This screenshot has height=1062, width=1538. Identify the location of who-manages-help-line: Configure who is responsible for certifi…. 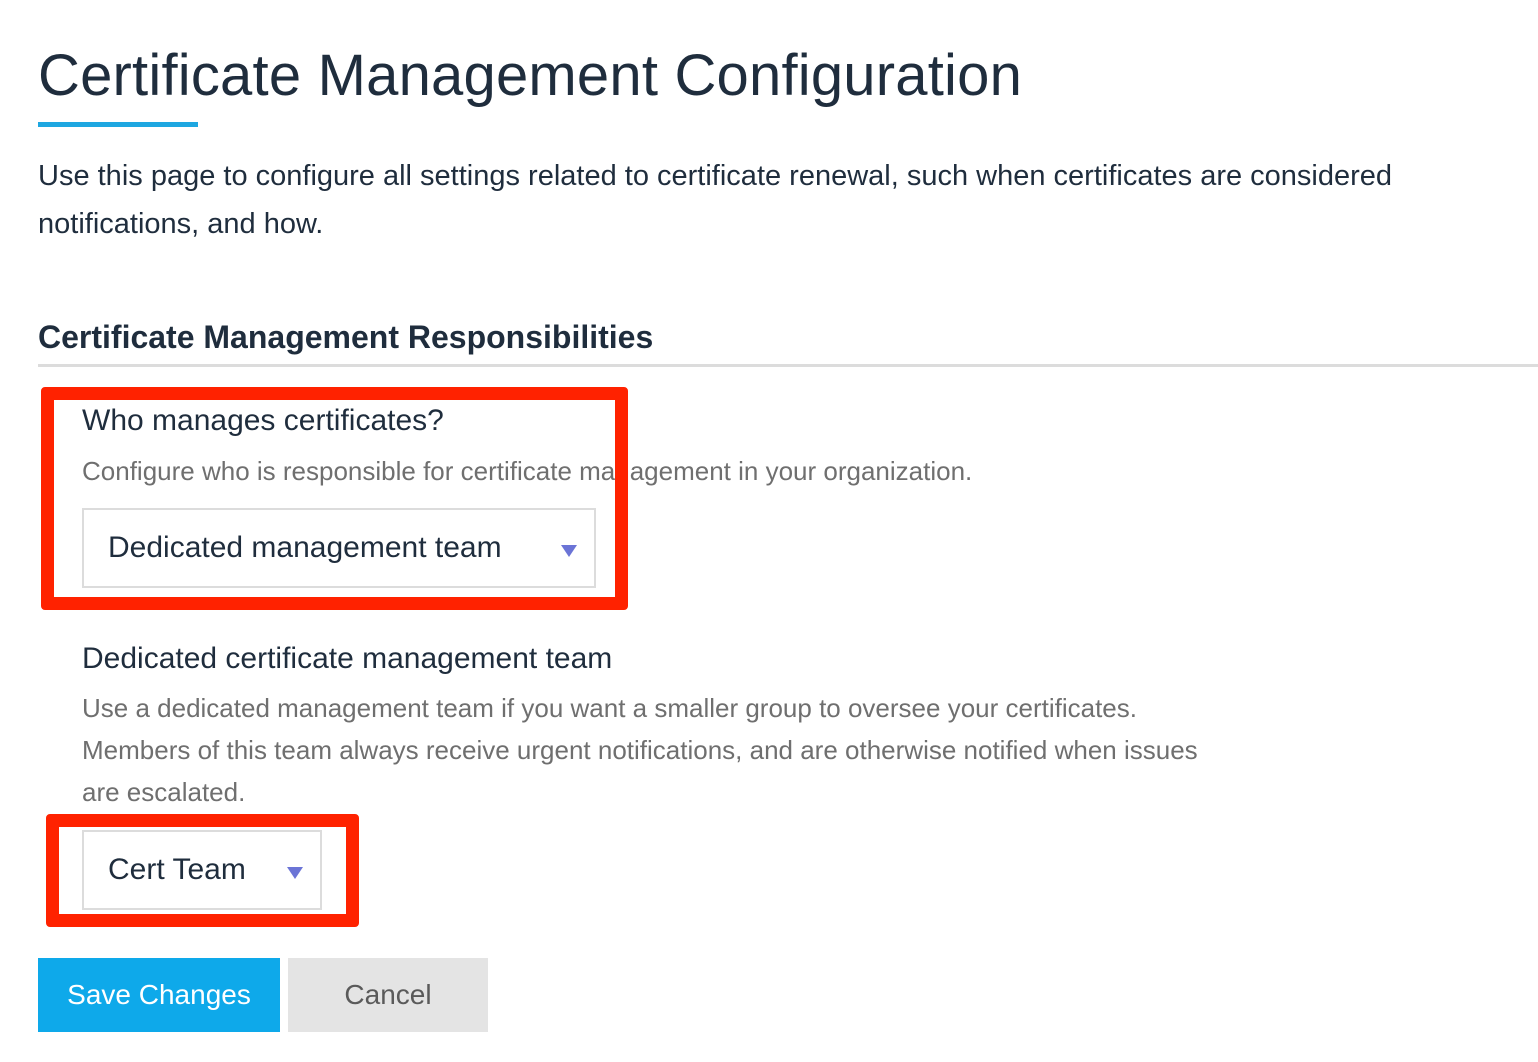
(527, 471).